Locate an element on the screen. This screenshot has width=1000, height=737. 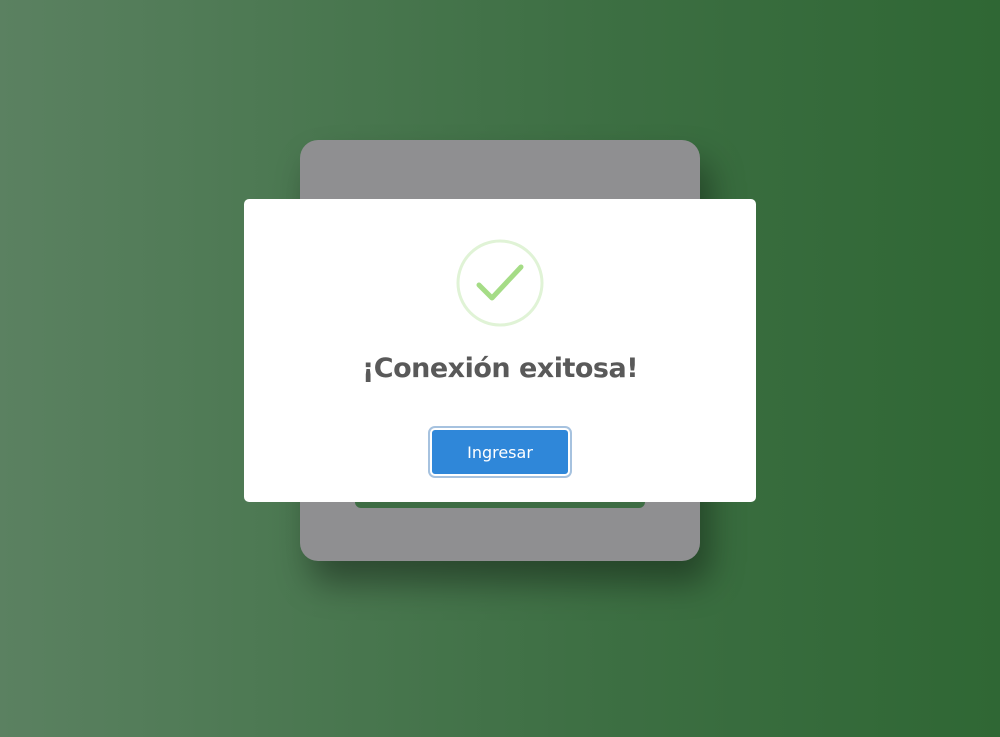
success-check-icon is located at coordinates (500, 283).